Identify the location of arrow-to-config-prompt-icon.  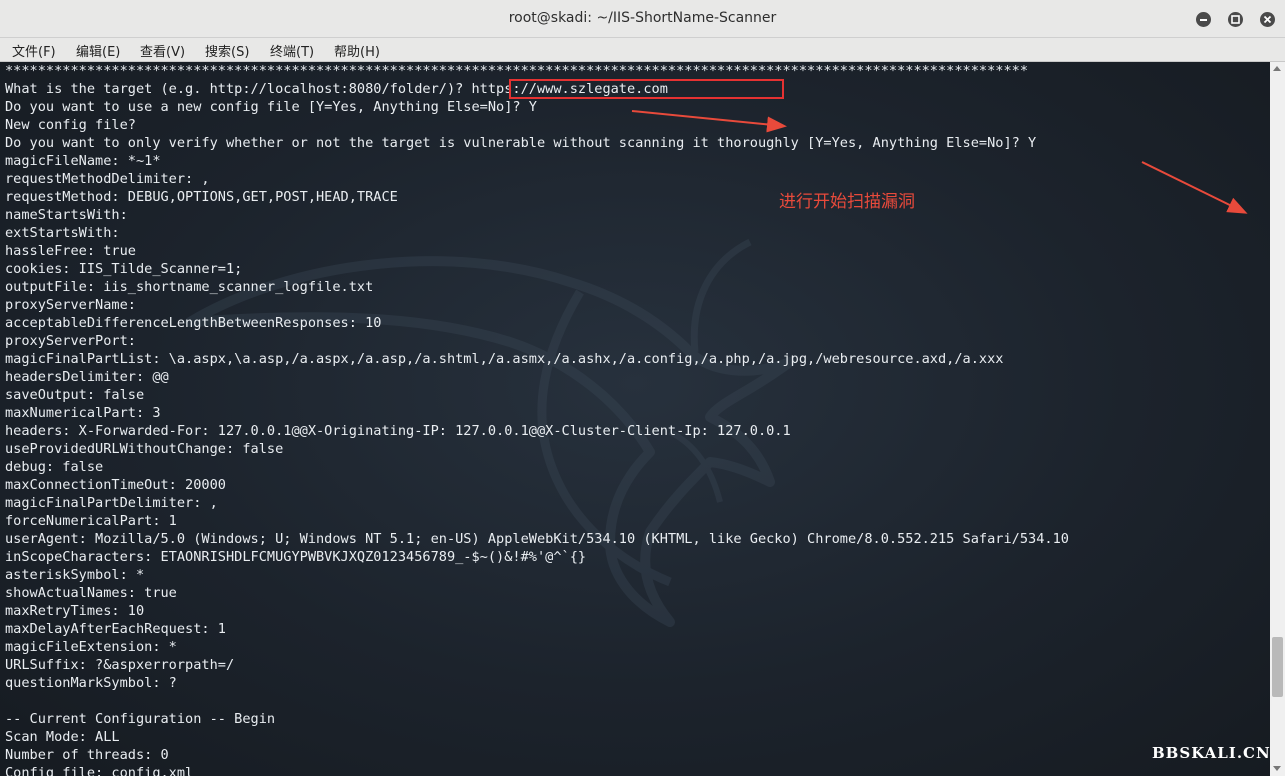
(709, 121).